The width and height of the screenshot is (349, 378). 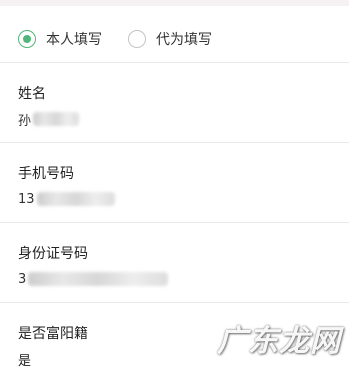 What do you see at coordinates (184, 40) in the screenshot?
I see `radio-proxy-fill-label: 代为填写` at bounding box center [184, 40].